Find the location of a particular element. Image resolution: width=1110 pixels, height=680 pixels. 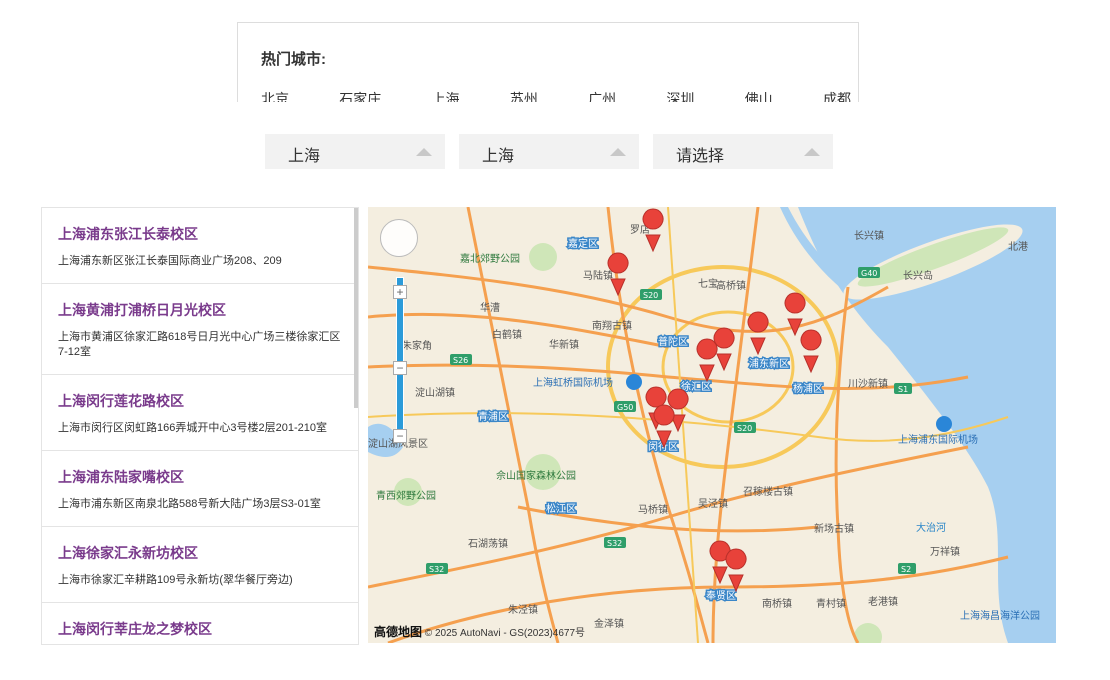

svg-text: 朱泾镇 is located at coordinates (523, 609).